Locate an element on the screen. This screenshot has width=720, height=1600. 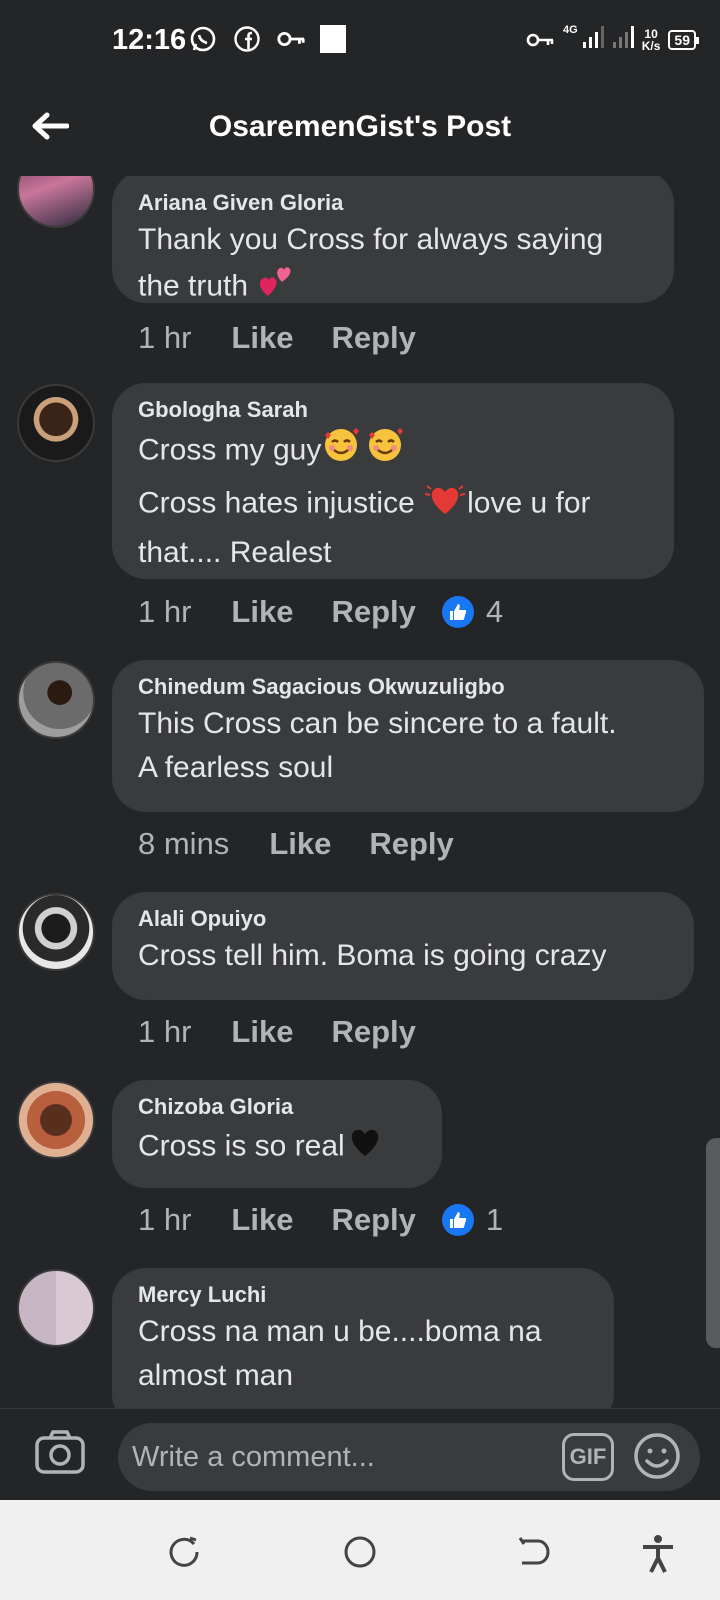
accessibility-button is located at coordinates (658, 1553).